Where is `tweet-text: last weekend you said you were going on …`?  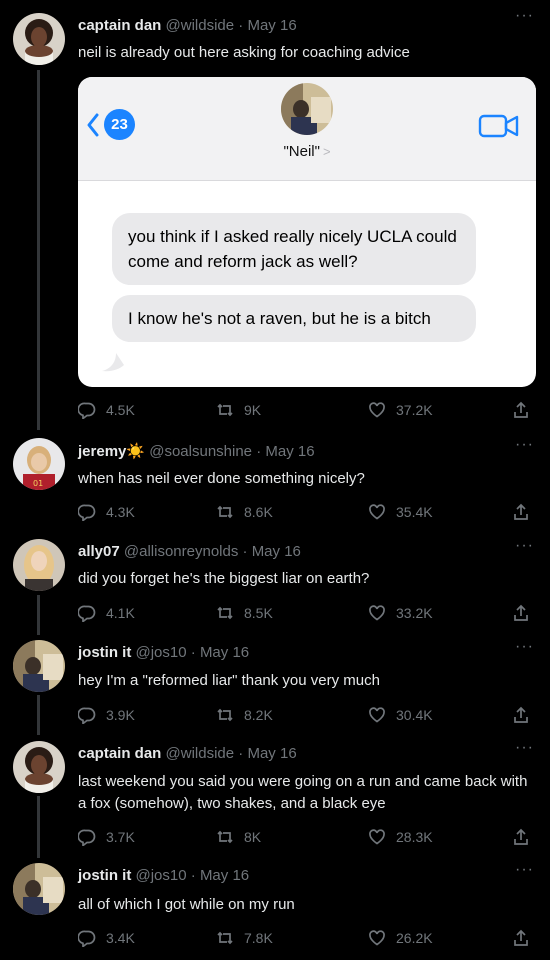
tweet-text: last weekend you said you were going on … is located at coordinates (303, 792).